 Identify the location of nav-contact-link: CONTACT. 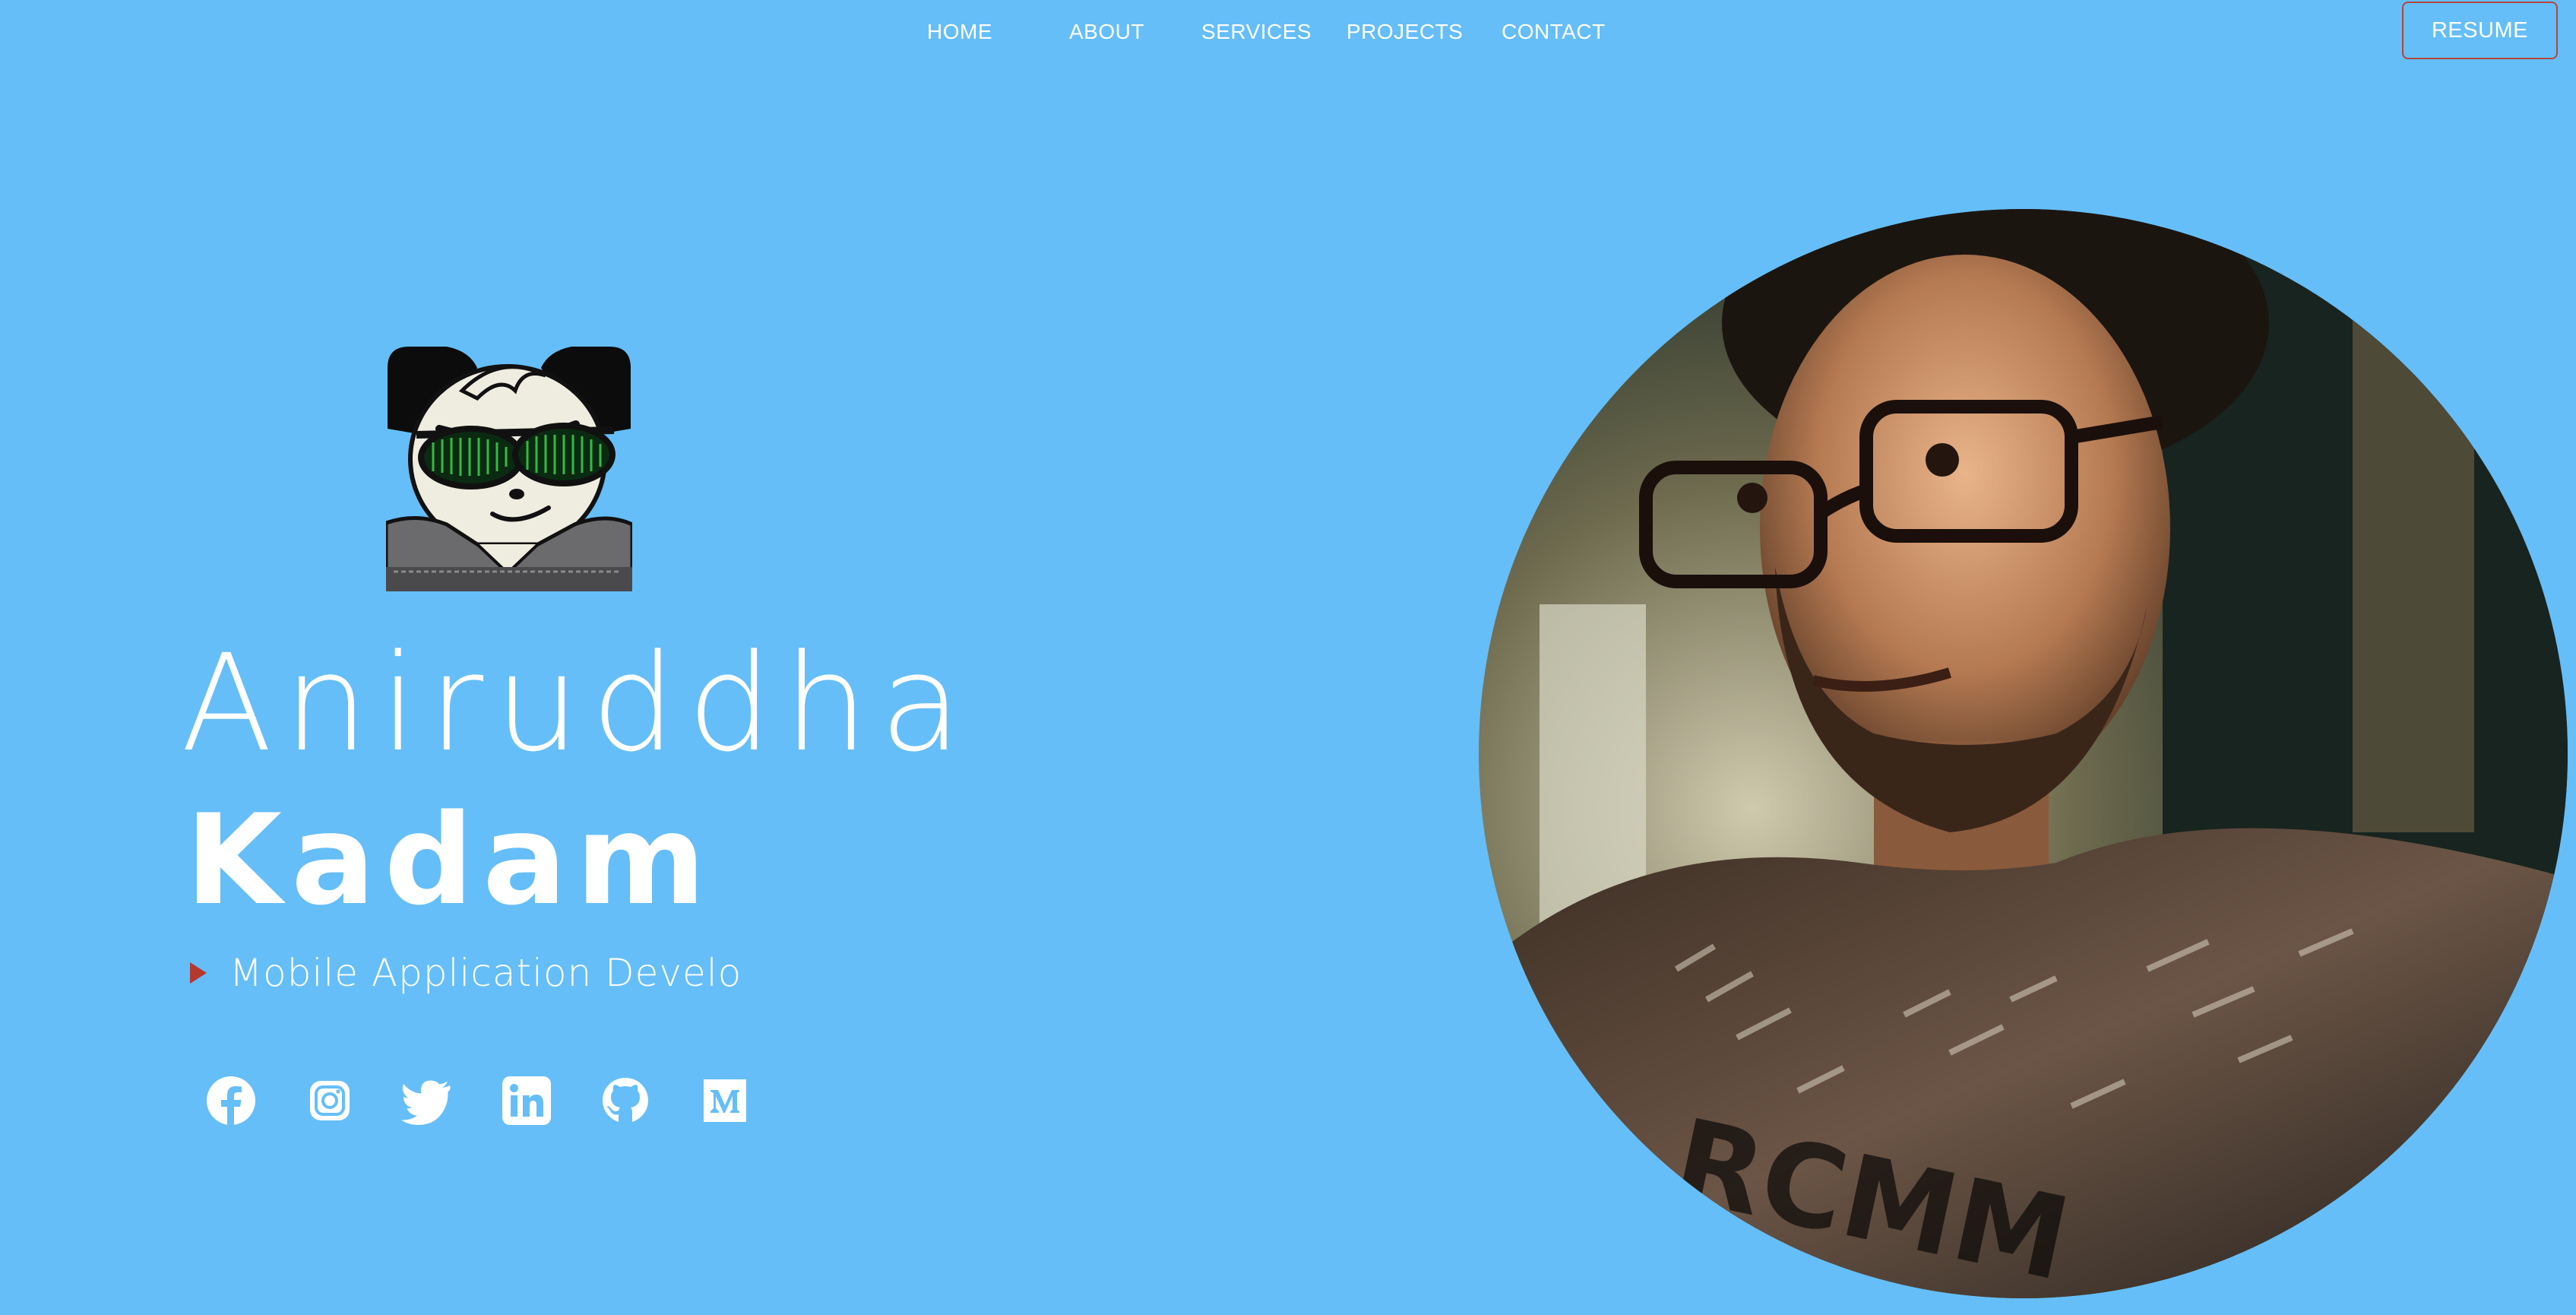
(1554, 32).